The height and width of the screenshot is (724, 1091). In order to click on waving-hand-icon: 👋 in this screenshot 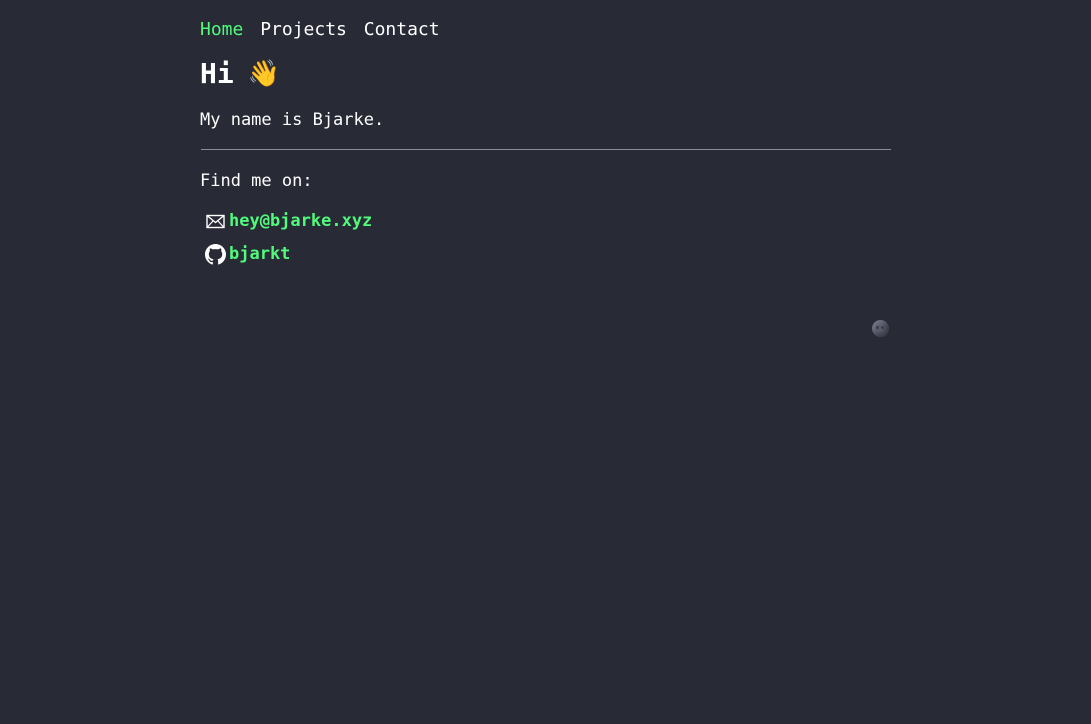, I will do `click(264, 74)`.